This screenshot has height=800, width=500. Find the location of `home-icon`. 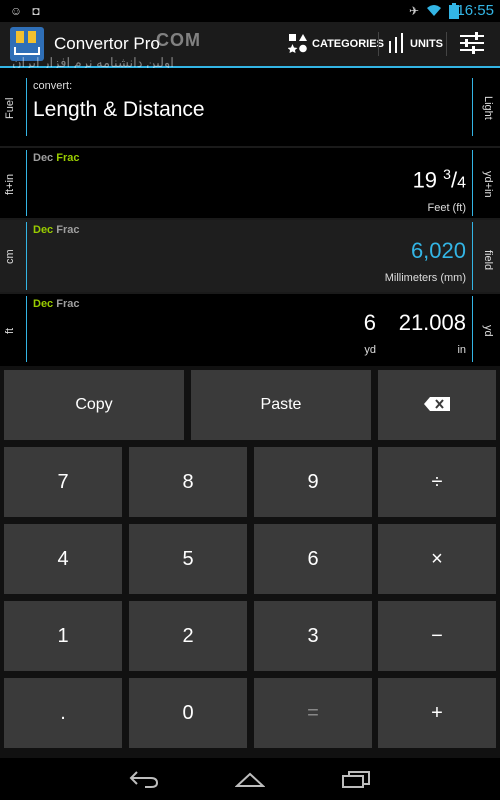

home-icon is located at coordinates (250, 779).